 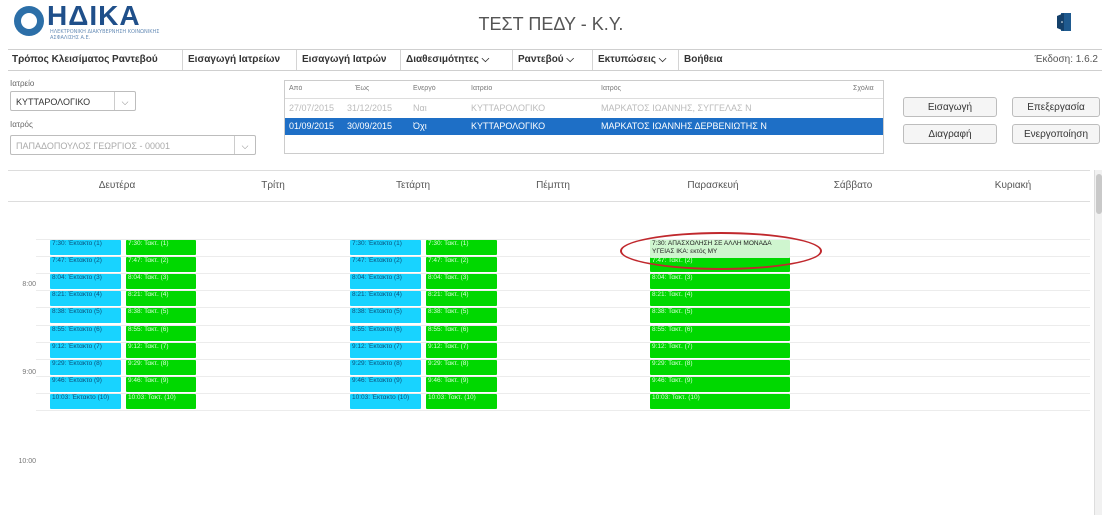 I want to click on monday-regular-slot: 7:30: Τακτ. (1), so click(x=161, y=247).